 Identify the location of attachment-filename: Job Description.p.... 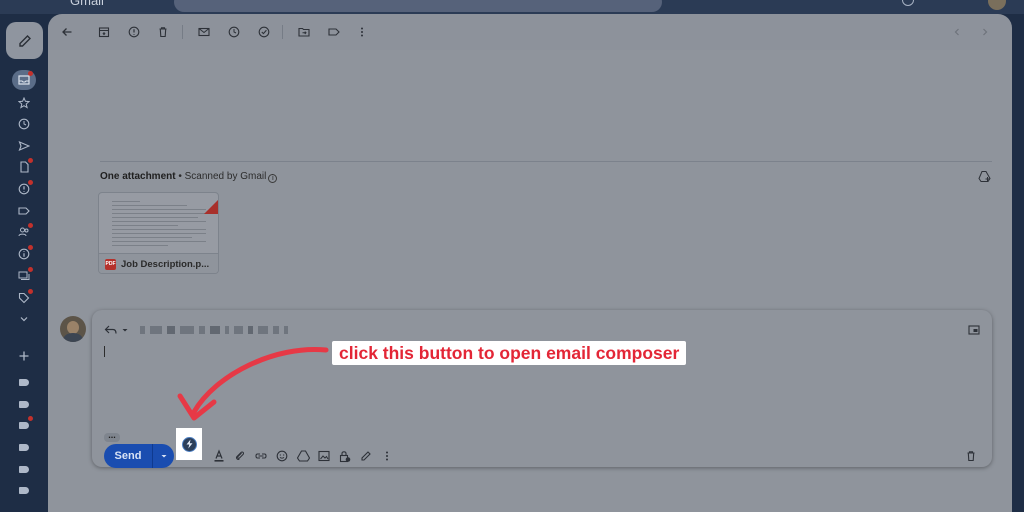
(165, 264).